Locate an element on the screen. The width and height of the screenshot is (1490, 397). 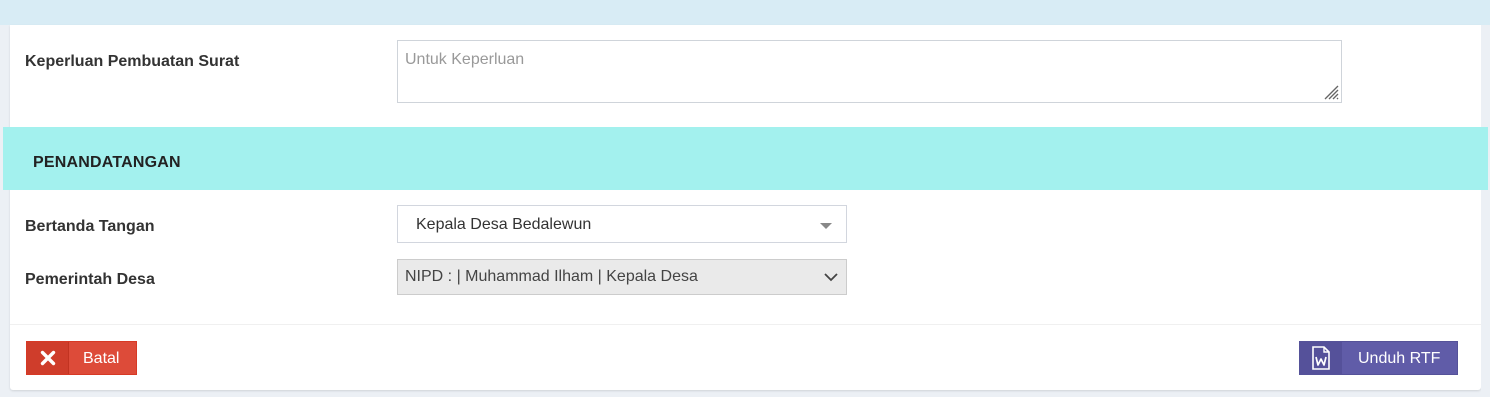
download-rtf-button: Unduh RTF is located at coordinates (1378, 358).